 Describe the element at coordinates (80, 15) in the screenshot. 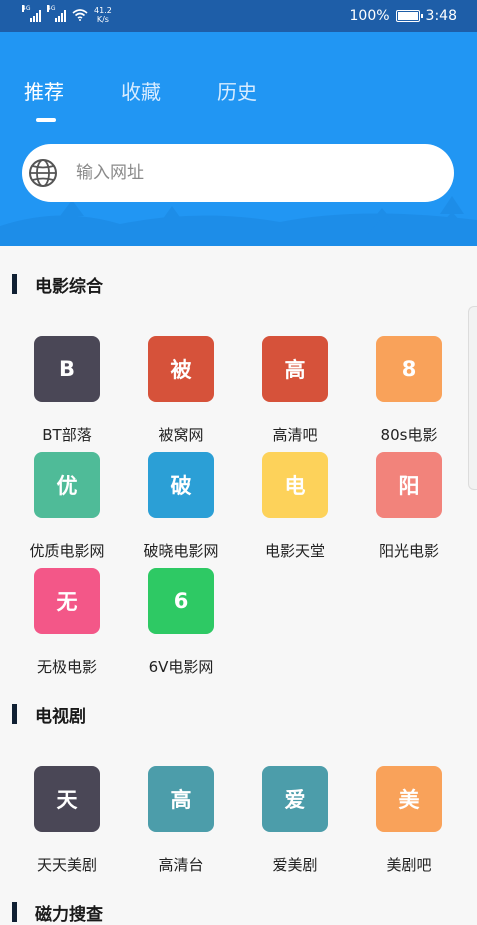

I see `wifi-icon` at that location.